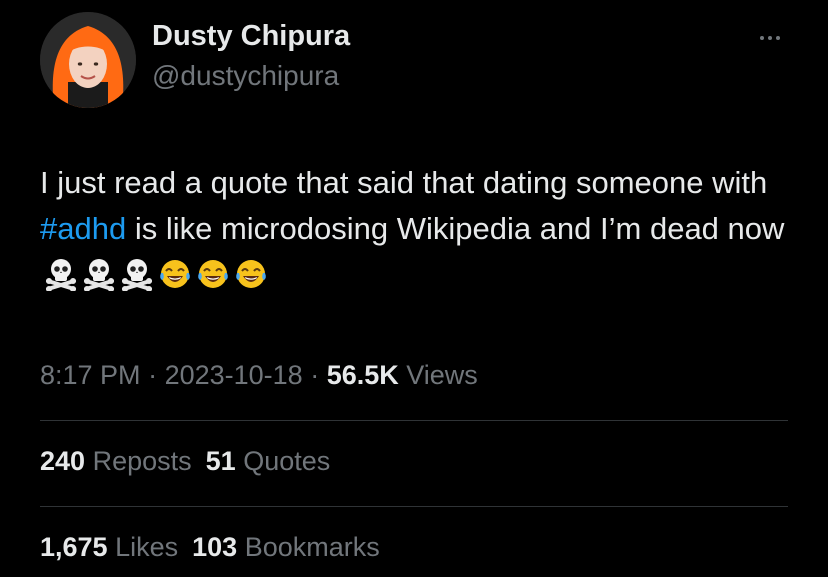 This screenshot has height=577, width=828. Describe the element at coordinates (109, 547) in the screenshot. I see `likes-stat: 1,675 Likes` at that location.